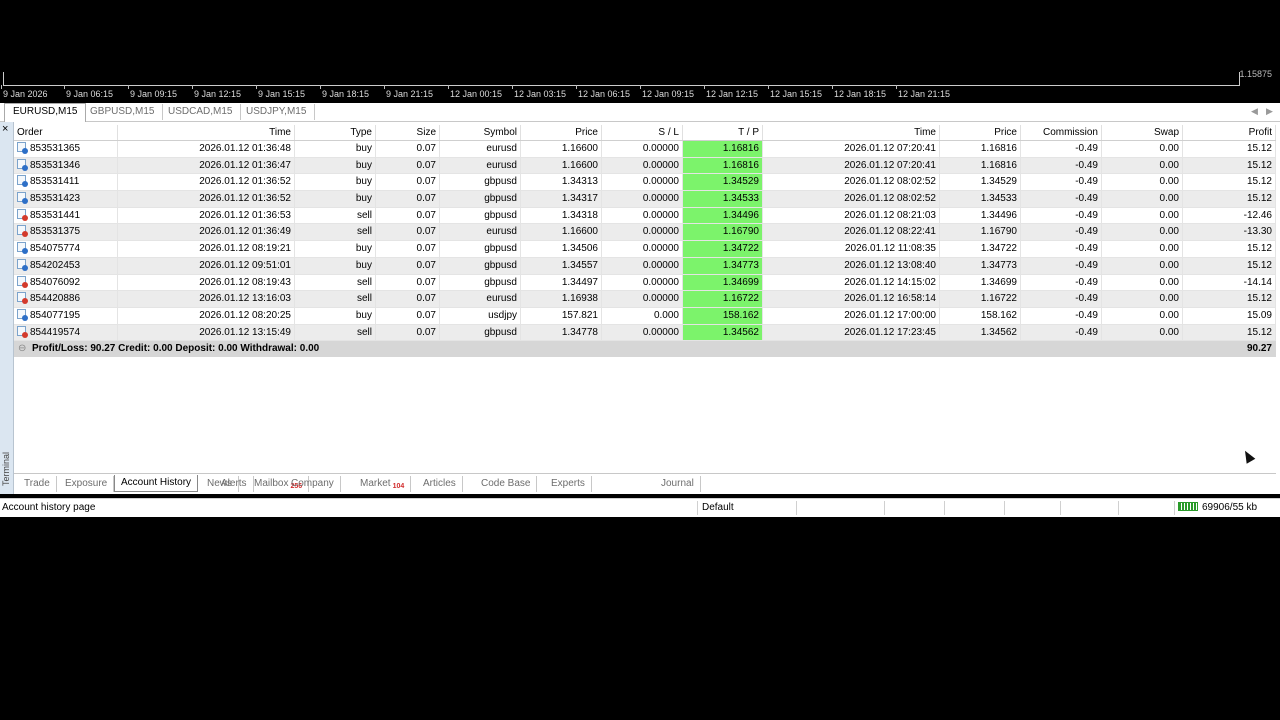 The width and height of the screenshot is (1280, 720). I want to click on symbol-tab-gbpusd: GBPUSD,M15, so click(123, 112).